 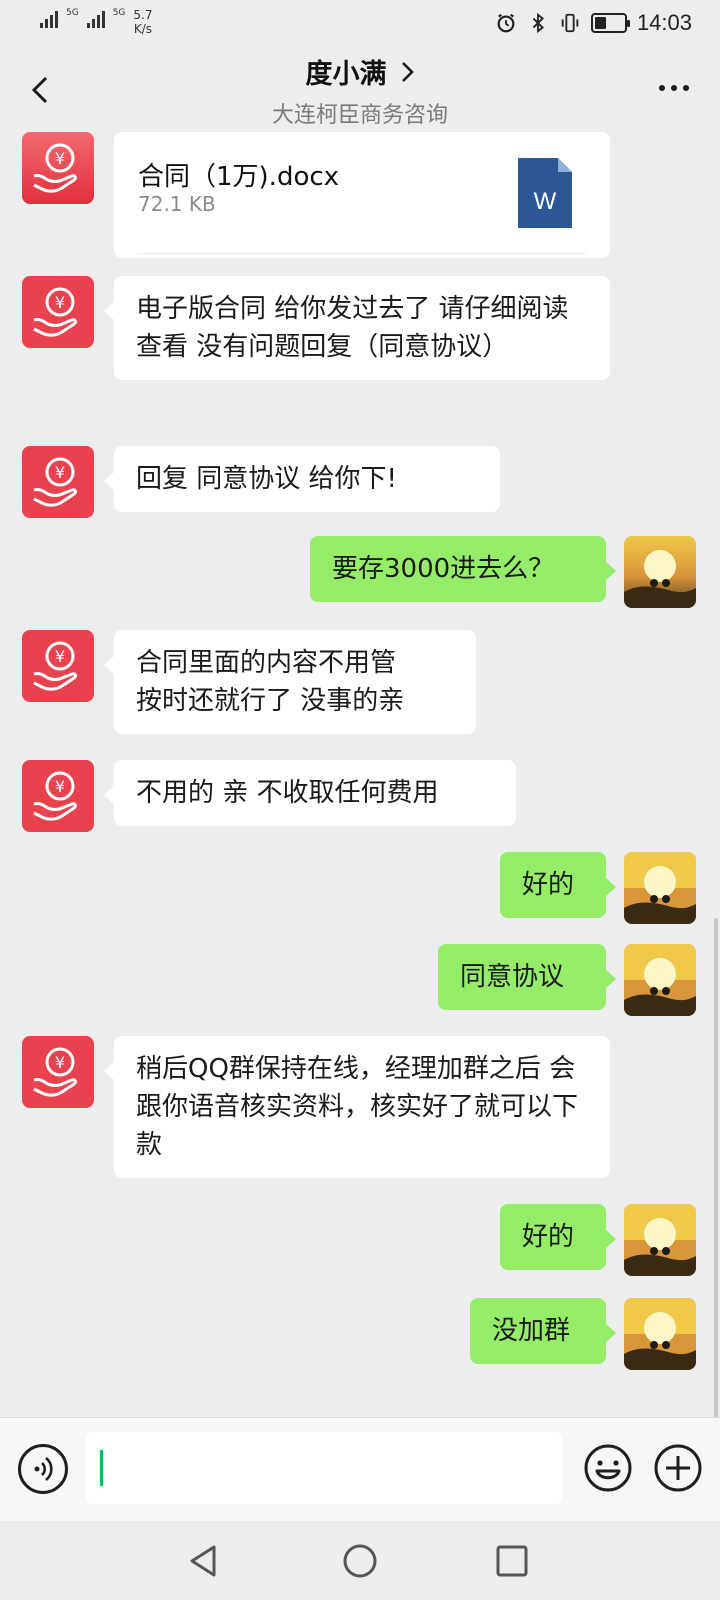 What do you see at coordinates (610, 23) in the screenshot?
I see `battery-icon` at bounding box center [610, 23].